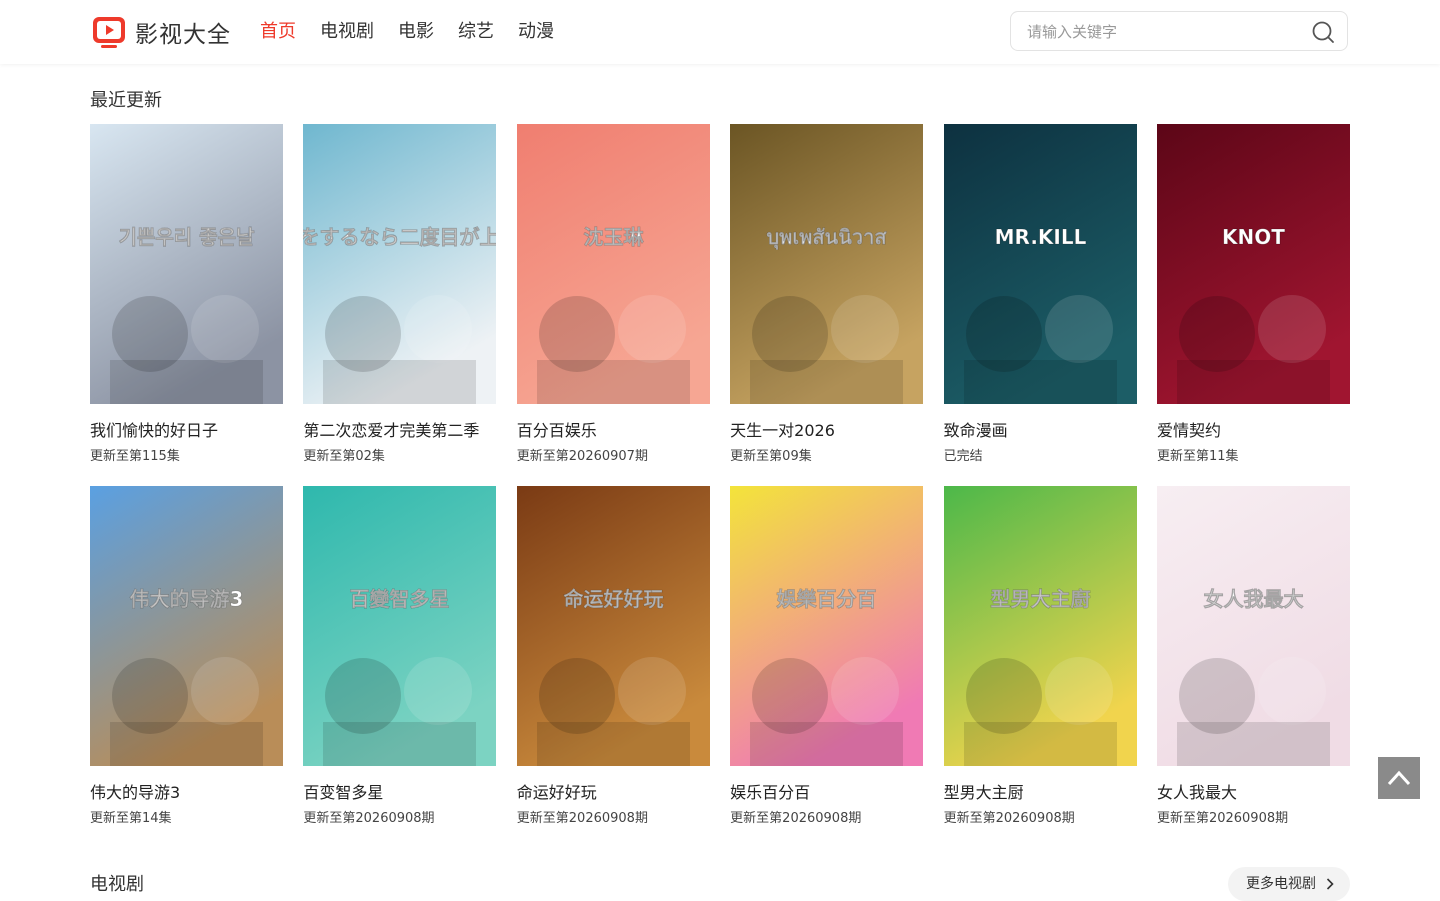  What do you see at coordinates (1040, 626) in the screenshot?
I see `poster-image: 型男大主廚` at bounding box center [1040, 626].